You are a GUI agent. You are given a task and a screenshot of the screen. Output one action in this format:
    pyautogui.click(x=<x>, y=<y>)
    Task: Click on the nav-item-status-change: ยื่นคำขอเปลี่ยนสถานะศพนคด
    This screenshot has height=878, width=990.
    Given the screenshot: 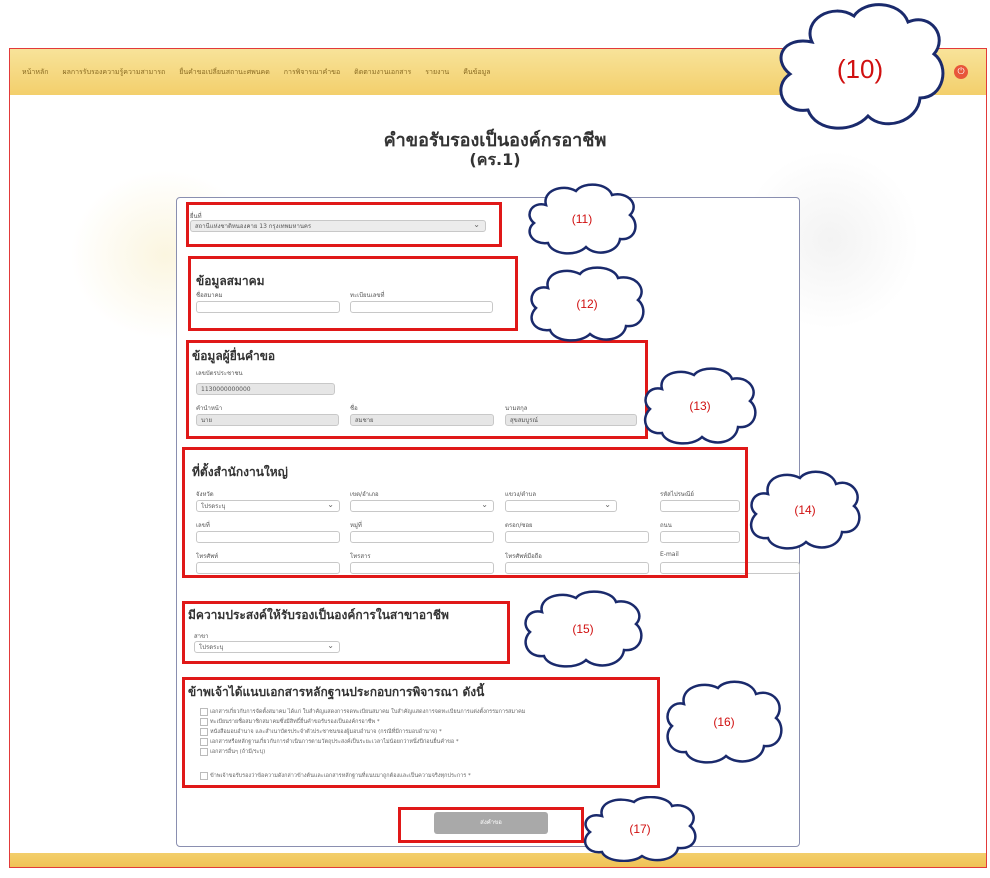 What is the action you would take?
    pyautogui.click(x=224, y=72)
    